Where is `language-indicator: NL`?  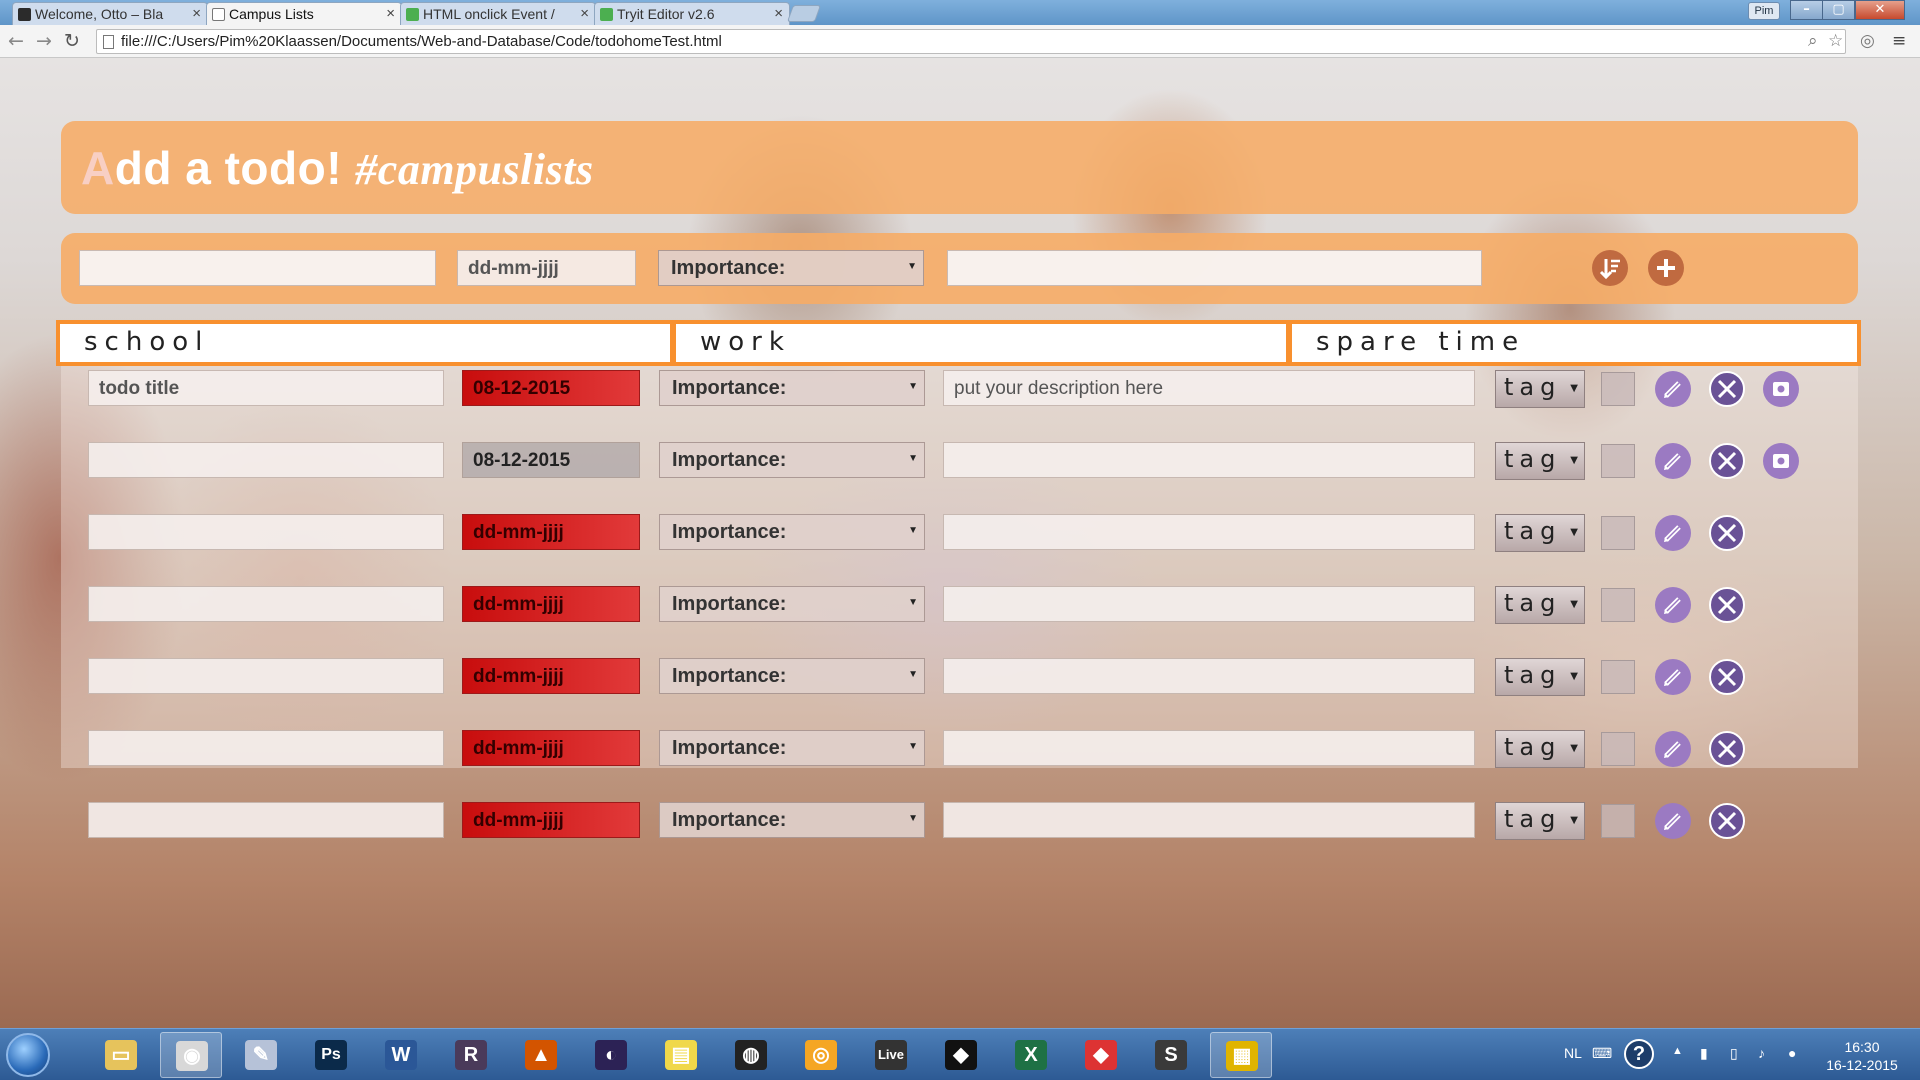
language-indicator: NL is located at coordinates (1573, 1053).